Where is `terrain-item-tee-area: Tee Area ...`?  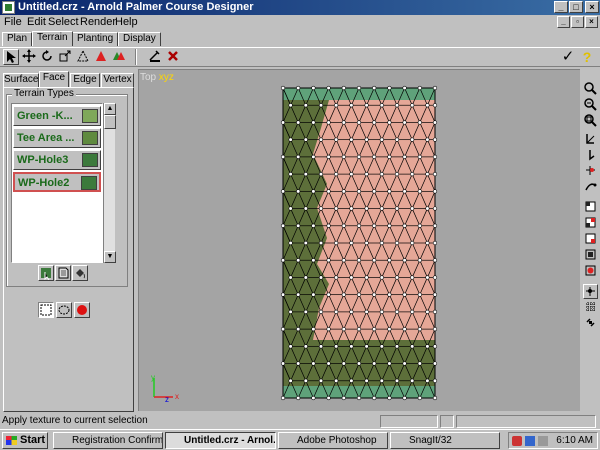 terrain-item-tee-area: Tee Area ... is located at coordinates (57, 138).